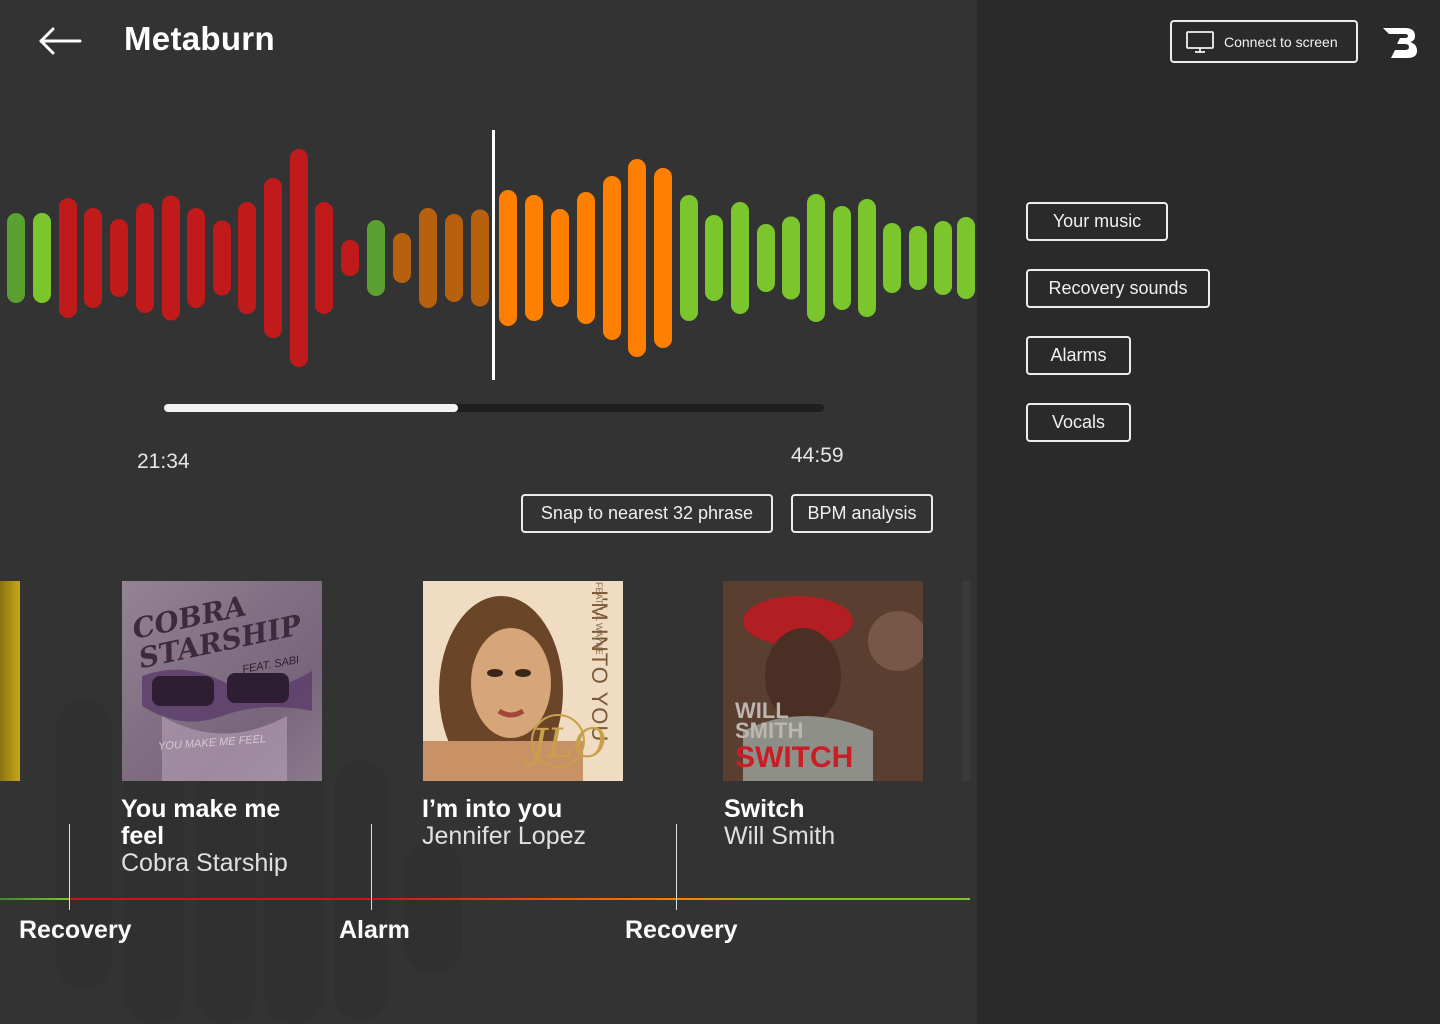 The width and height of the screenshot is (1440, 1024). What do you see at coordinates (494, 408) in the screenshot?
I see `progress-bar` at bounding box center [494, 408].